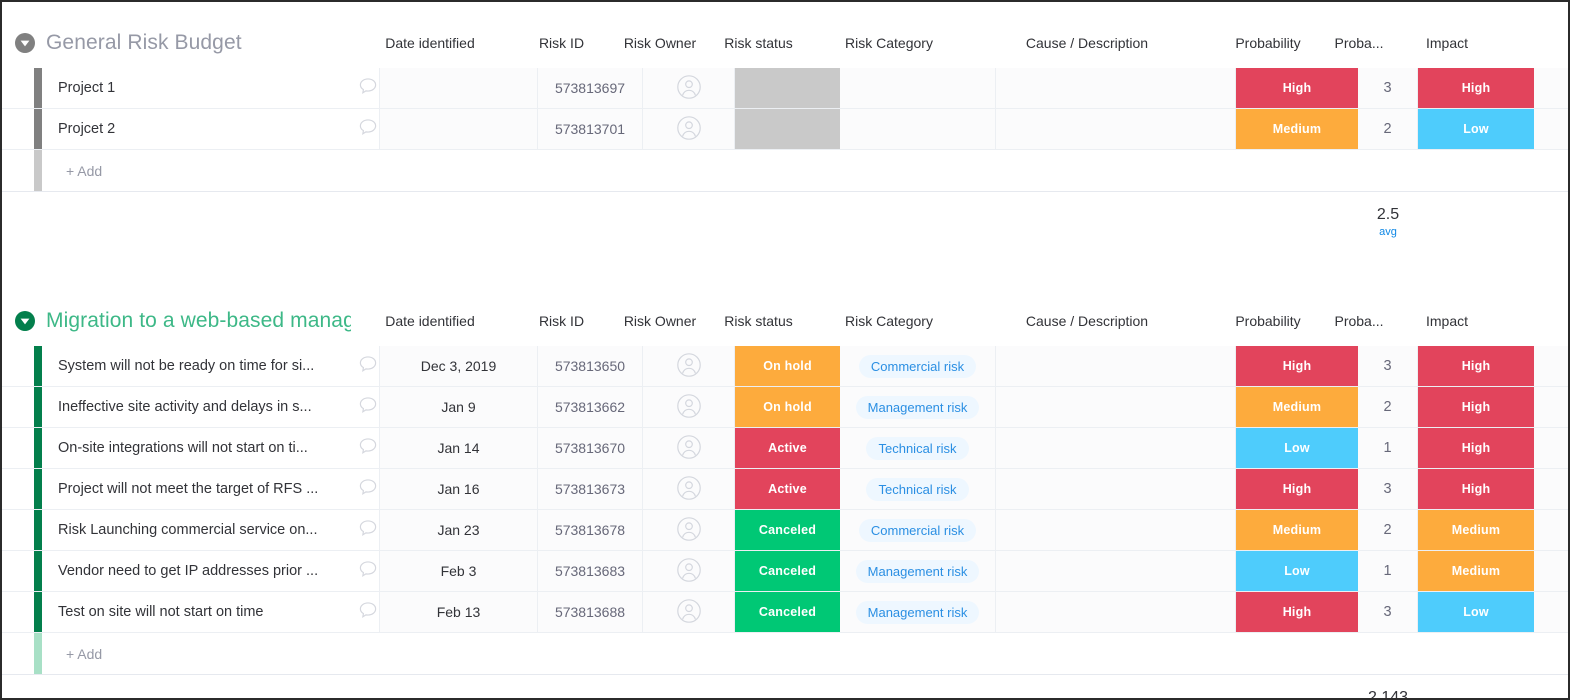 Image resolution: width=1570 pixels, height=700 pixels. Describe the element at coordinates (590, 129) in the screenshot. I see `cell-risk-id: 573813701` at that location.